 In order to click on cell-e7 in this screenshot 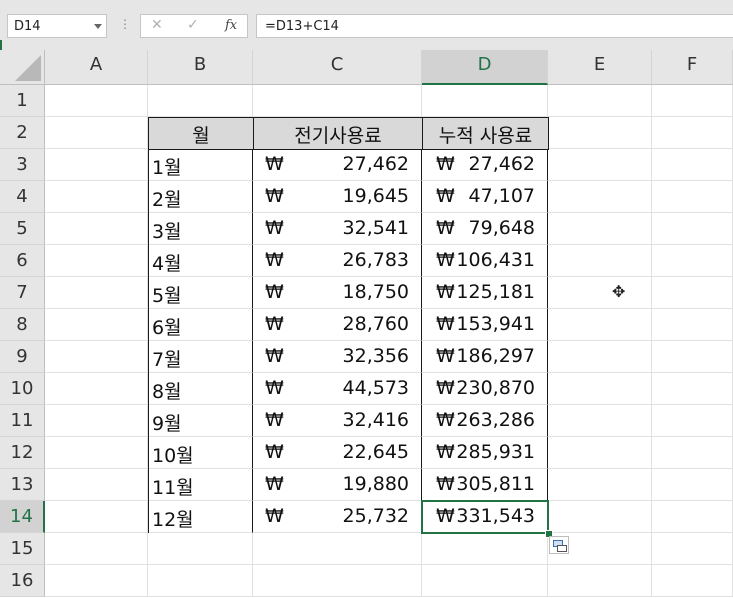, I will do `click(600, 293)`.